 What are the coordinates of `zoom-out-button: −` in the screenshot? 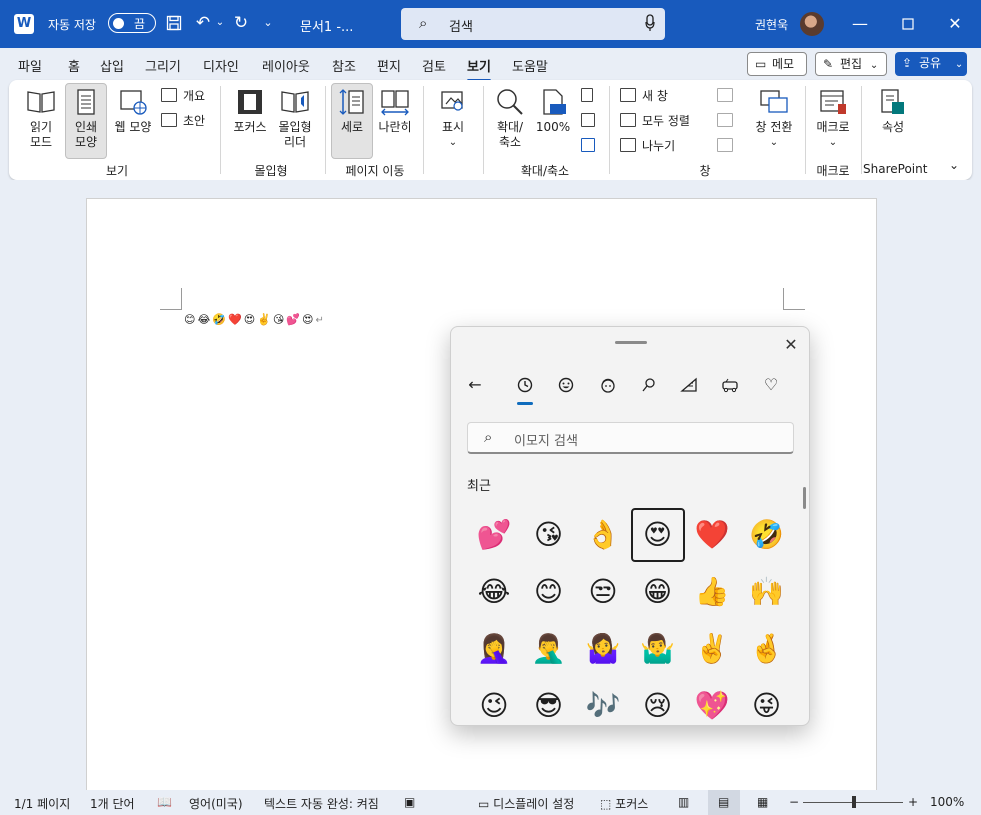 It's located at (794, 802).